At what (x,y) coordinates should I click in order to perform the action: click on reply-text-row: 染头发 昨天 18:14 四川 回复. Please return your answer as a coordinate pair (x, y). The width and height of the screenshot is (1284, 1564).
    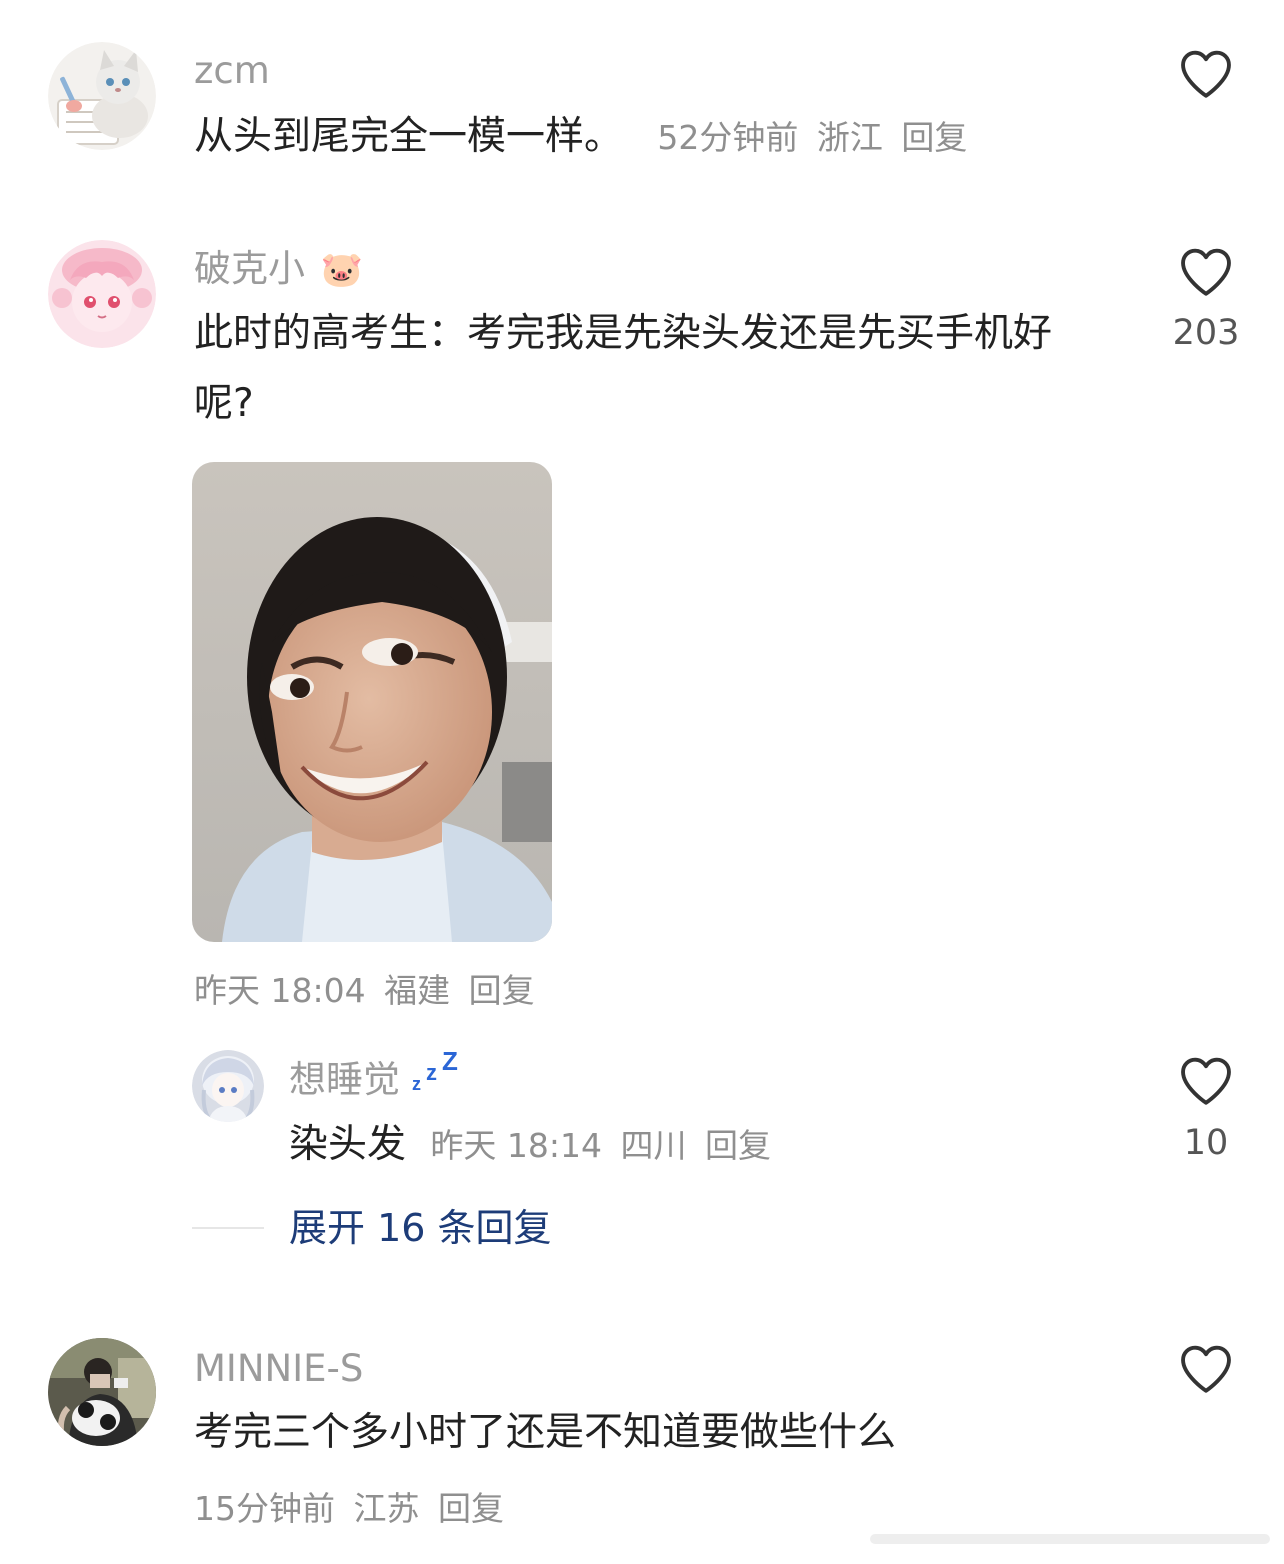
    Looking at the image, I should click on (530, 1144).